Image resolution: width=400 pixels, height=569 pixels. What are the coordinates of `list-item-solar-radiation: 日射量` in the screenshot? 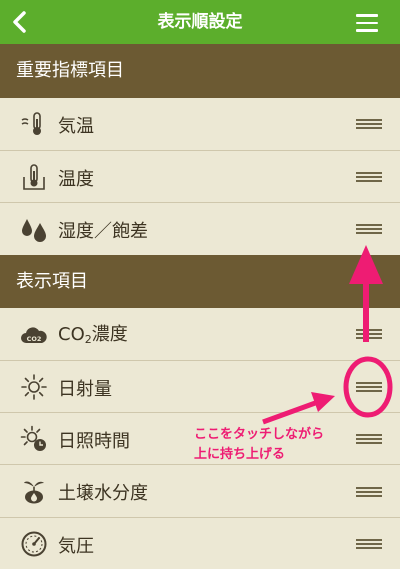 It's located at (200, 387).